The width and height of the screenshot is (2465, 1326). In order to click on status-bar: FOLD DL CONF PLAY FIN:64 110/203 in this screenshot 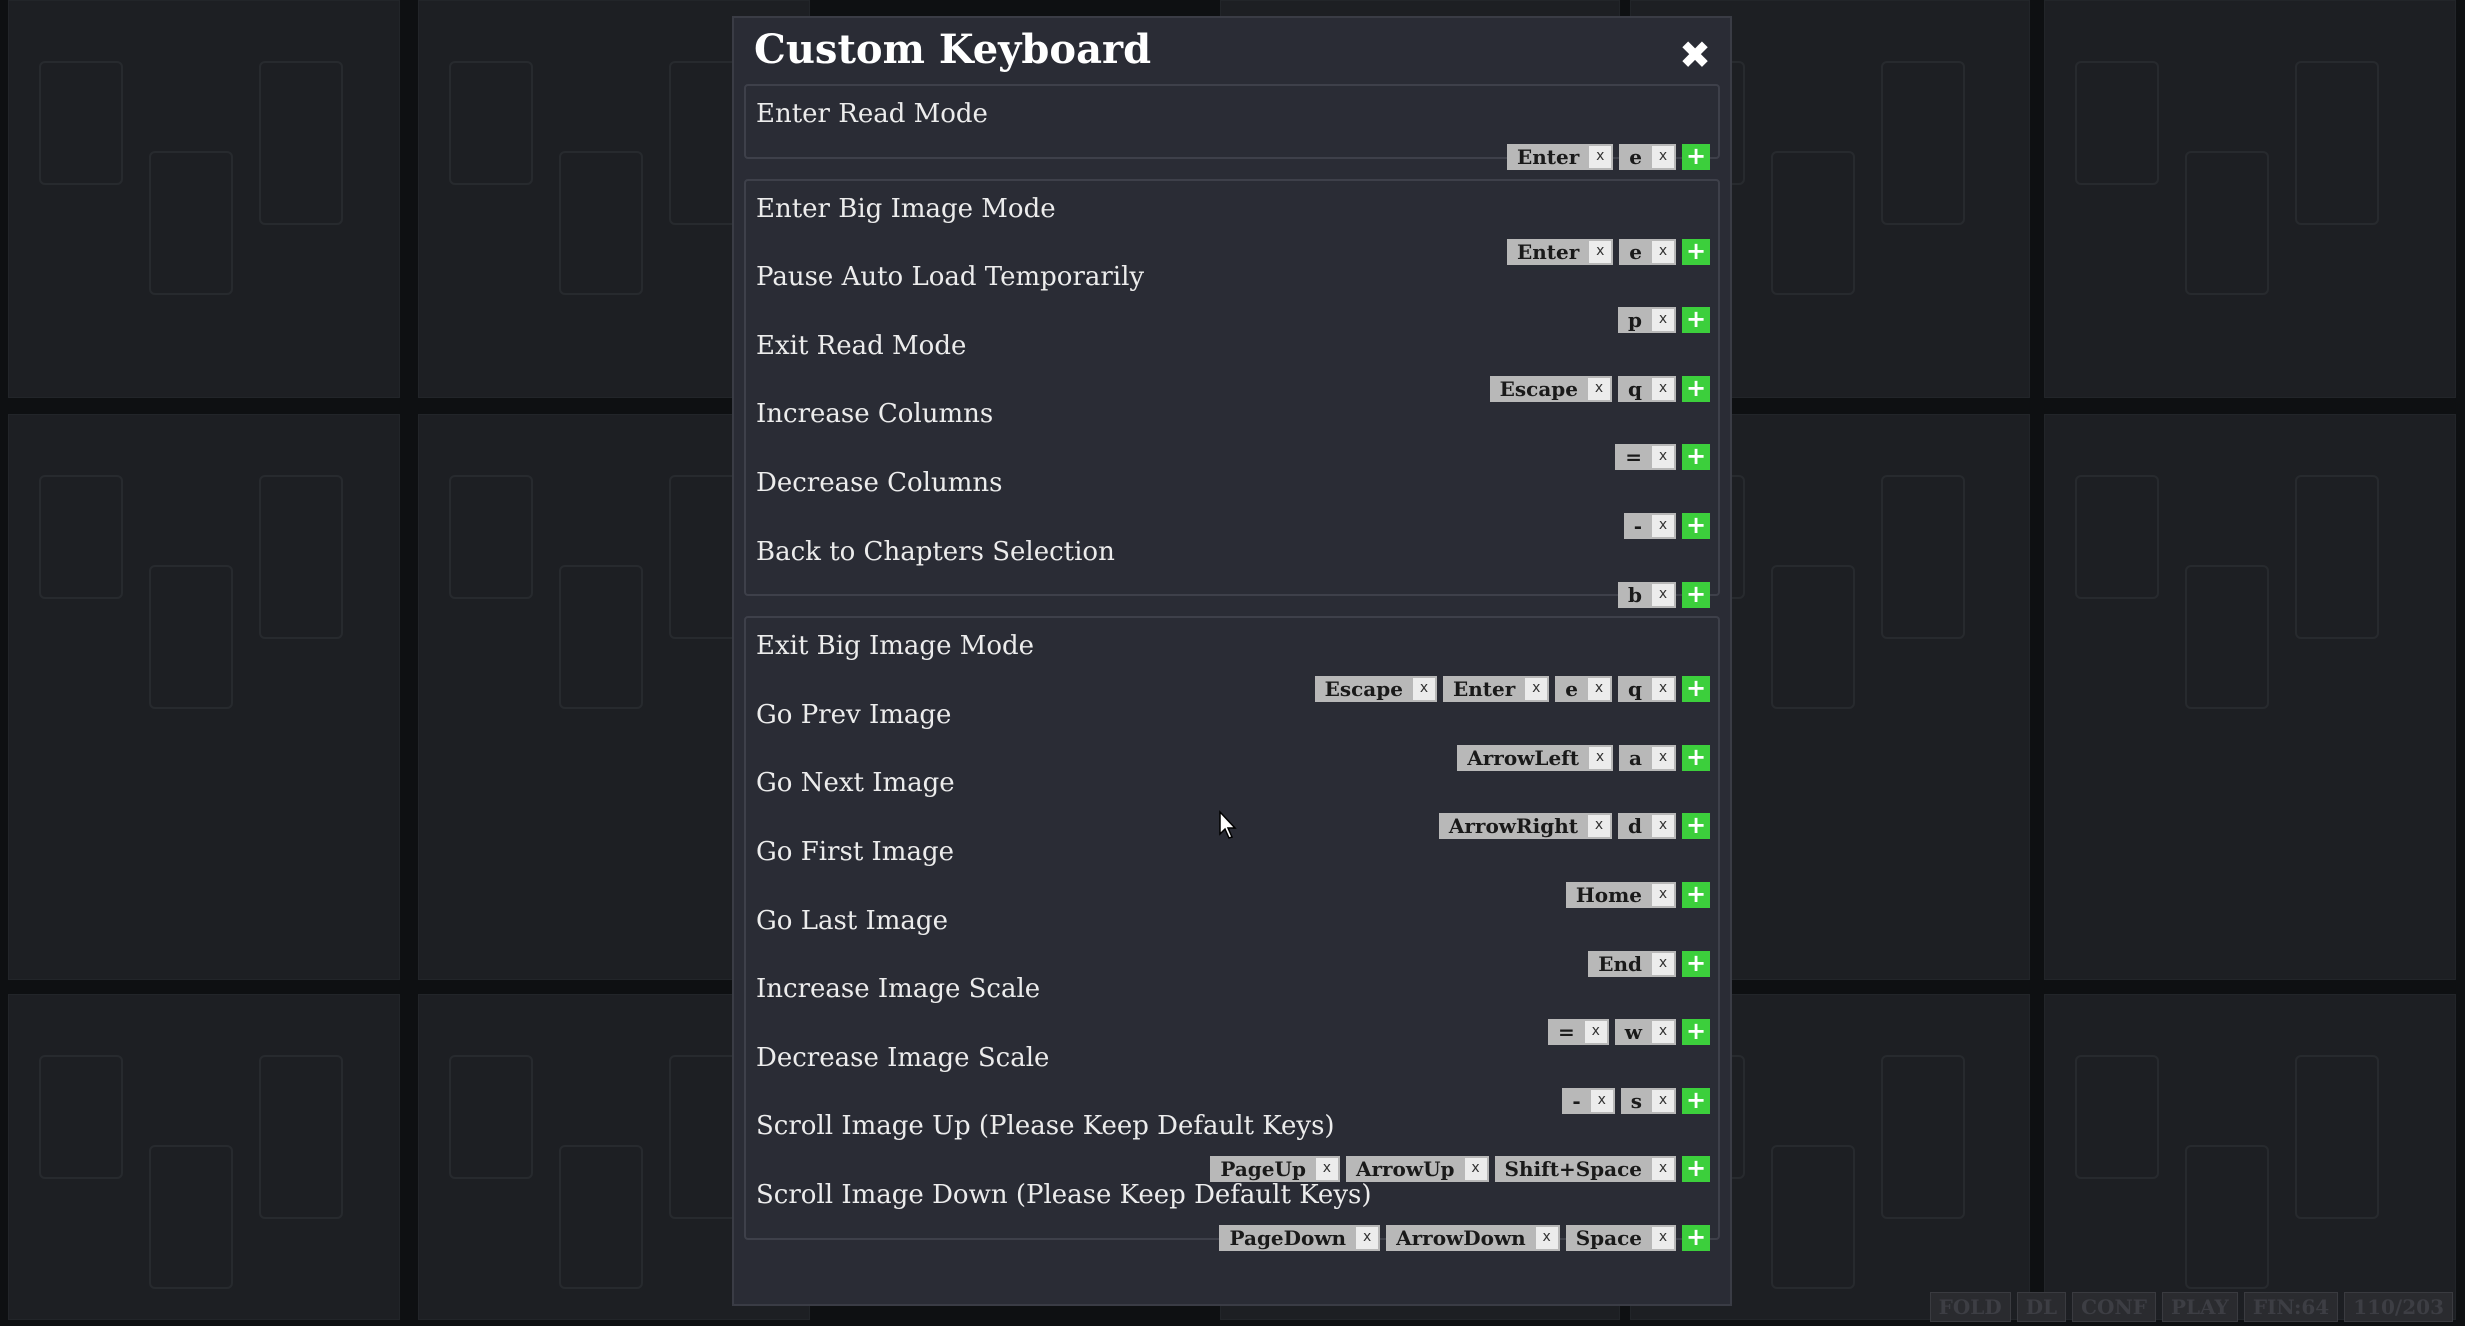, I will do `click(2191, 1307)`.